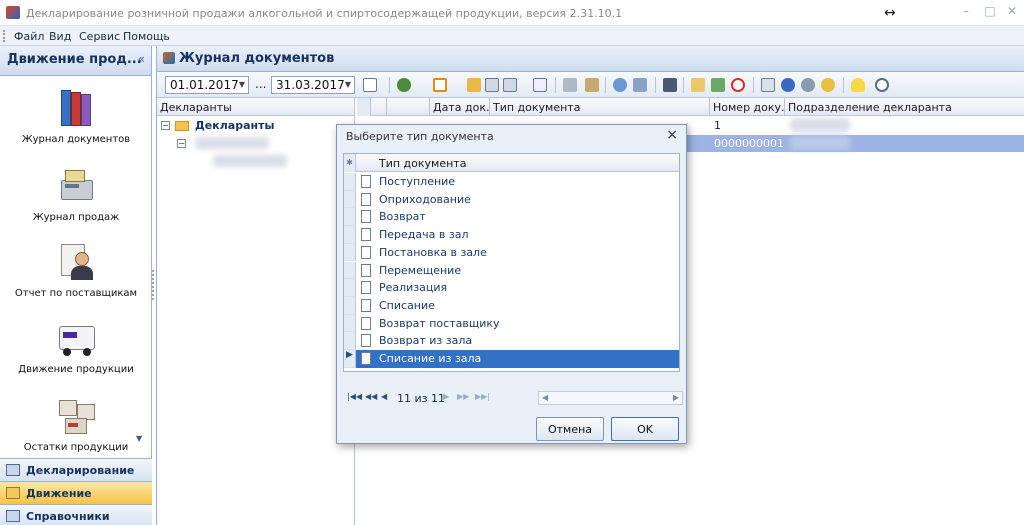 The width and height of the screenshot is (1024, 525). Describe the element at coordinates (141, 59) in the screenshot. I see `collapse-panel-button: «` at that location.